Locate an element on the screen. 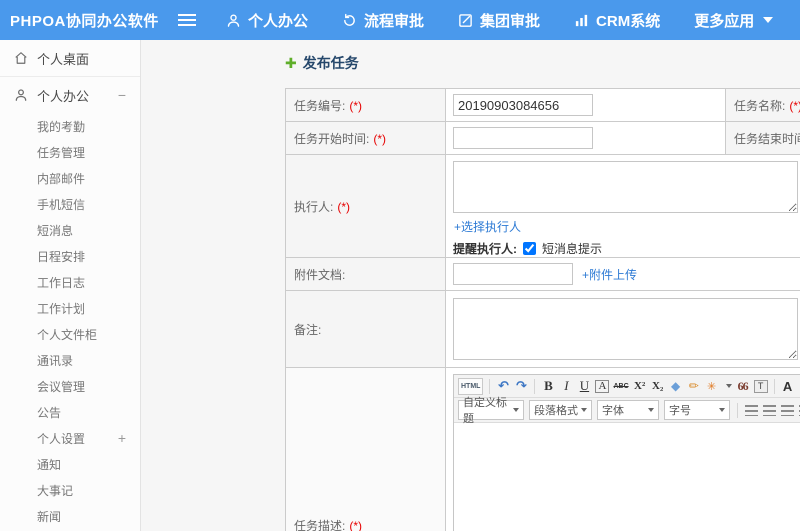  sidebar-item-label: 会议管理 is located at coordinates (61, 386).